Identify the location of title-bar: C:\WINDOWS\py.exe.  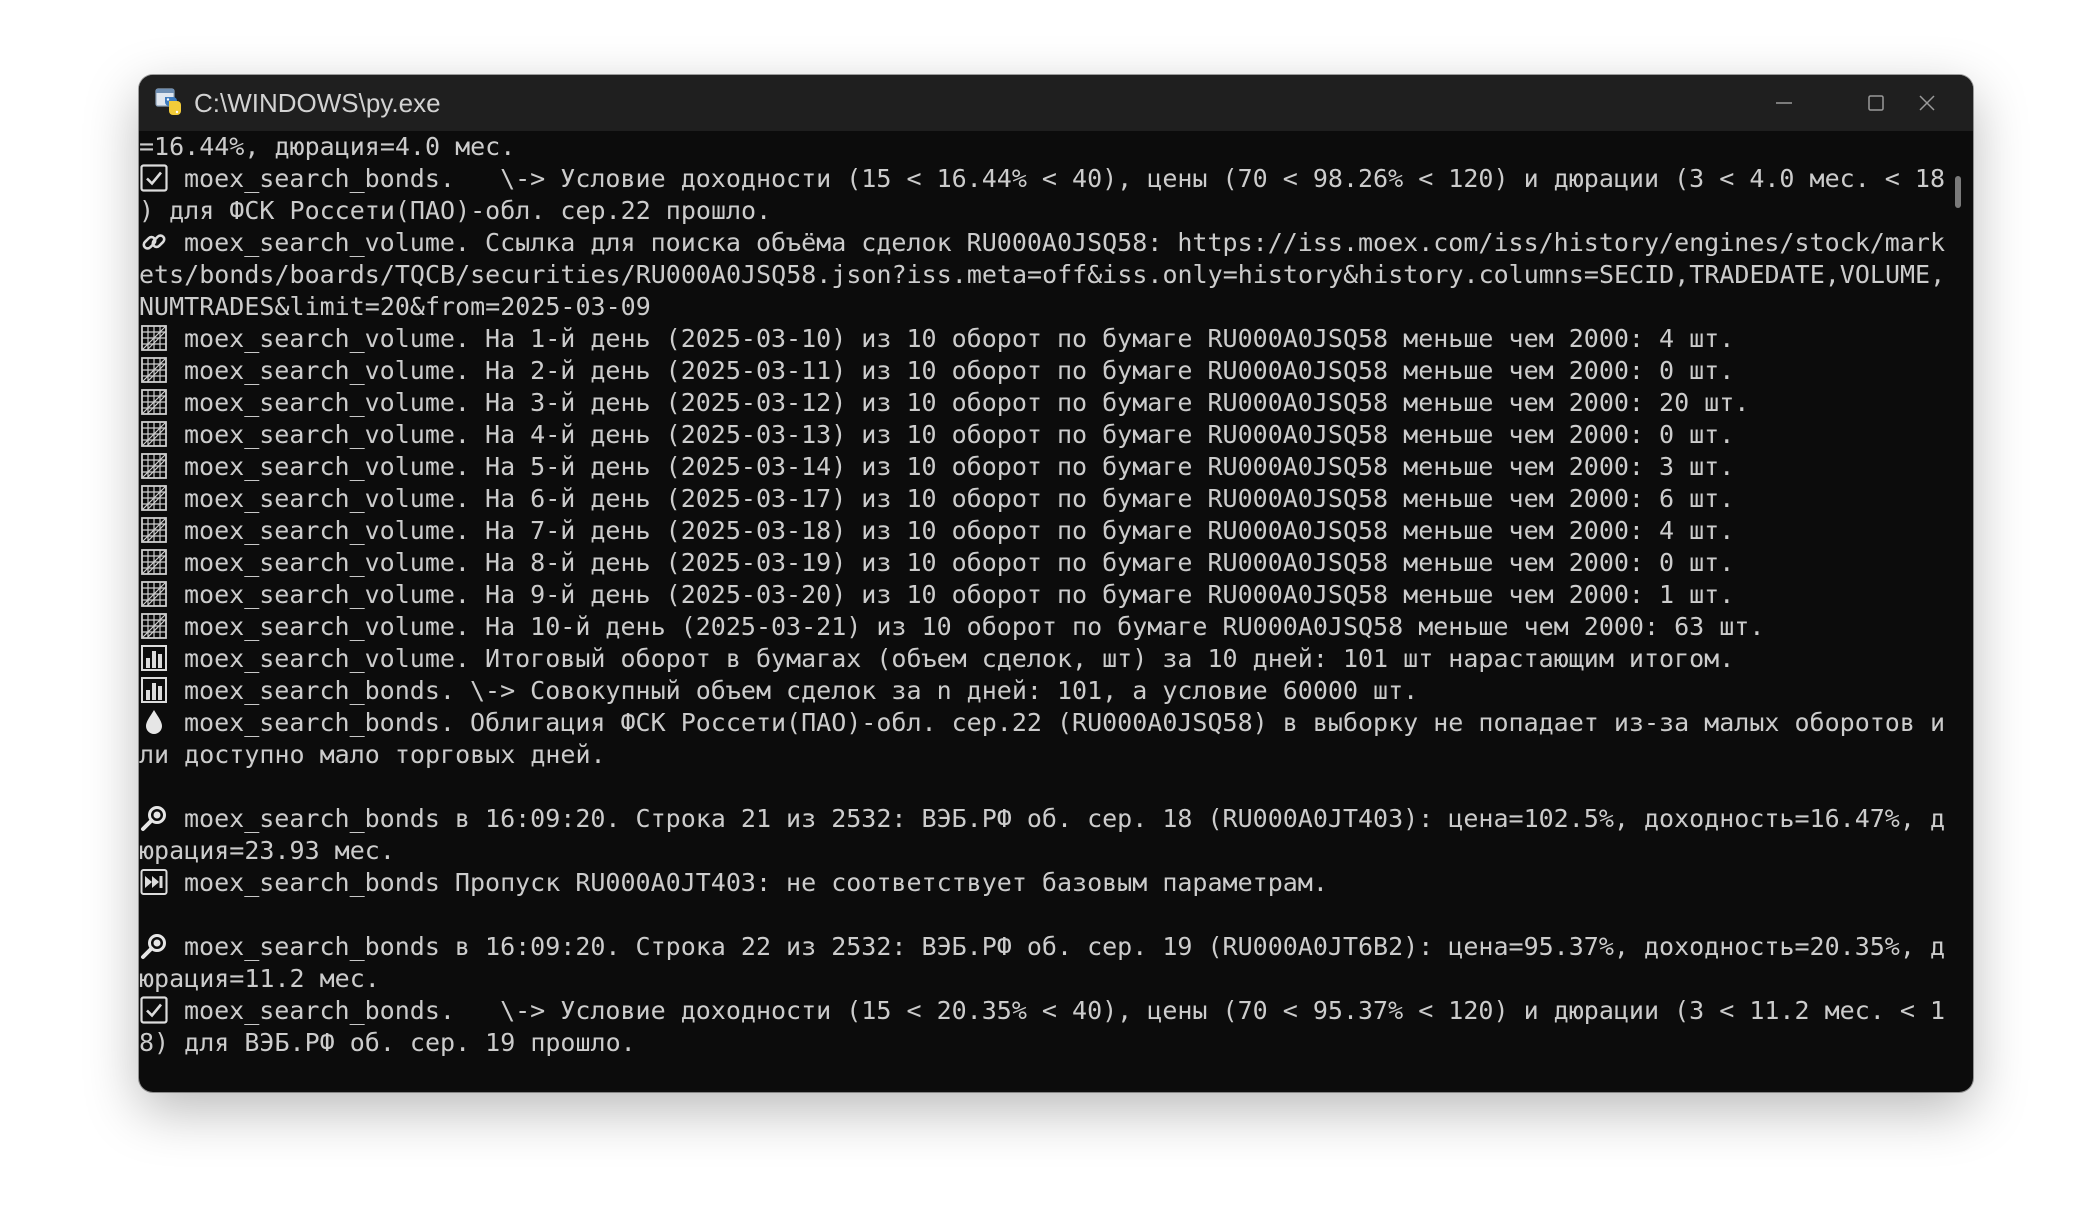
(1056, 103).